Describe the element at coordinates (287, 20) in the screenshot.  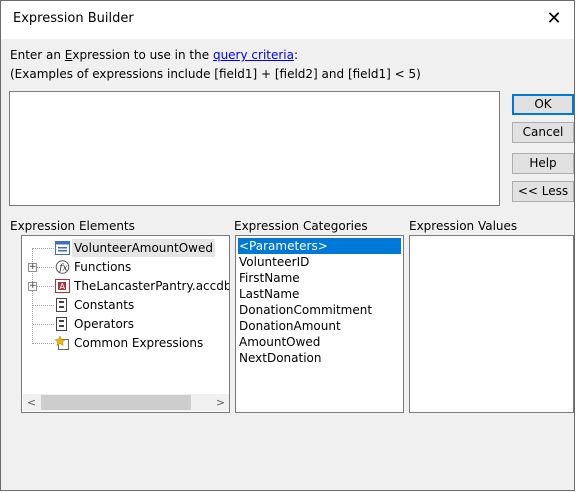
I see `title-bar: Expression Builder ✕` at that location.